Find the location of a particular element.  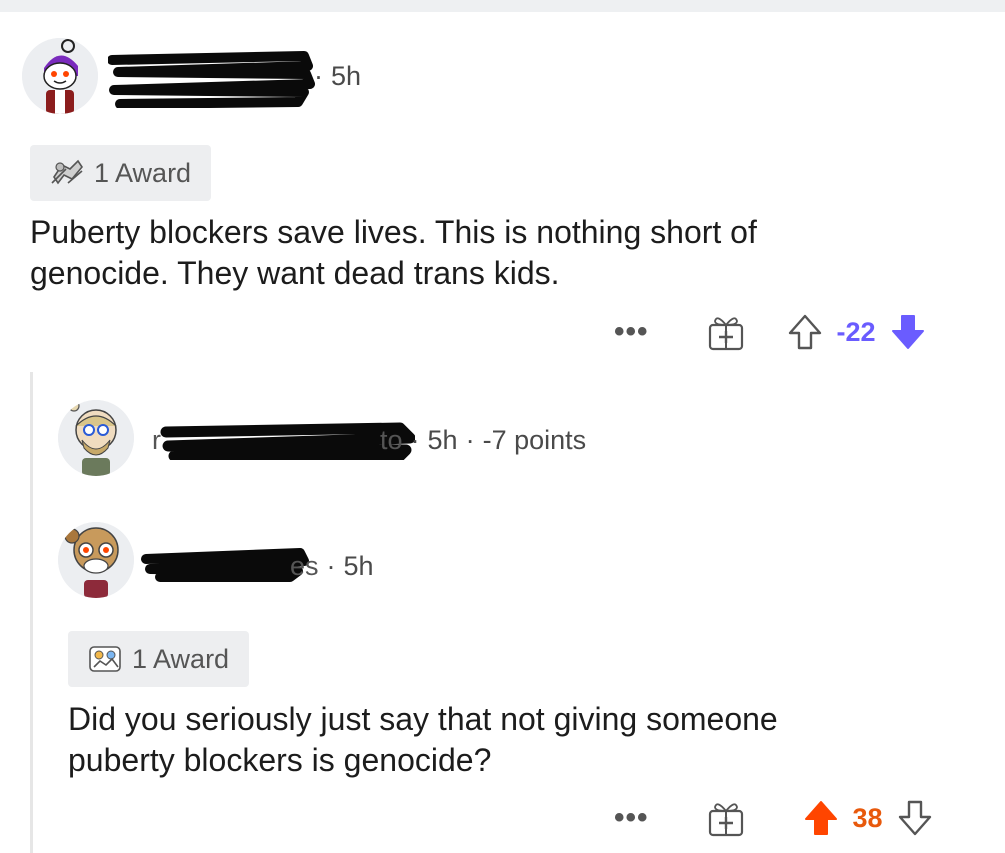

comment-1-award-badge: 1 Award is located at coordinates (121, 173).